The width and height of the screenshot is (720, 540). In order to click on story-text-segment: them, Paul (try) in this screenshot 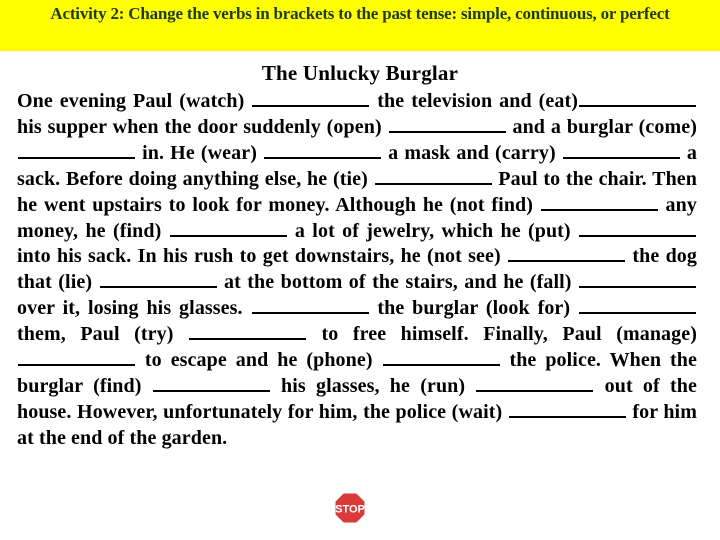, I will do `click(102, 334)`.